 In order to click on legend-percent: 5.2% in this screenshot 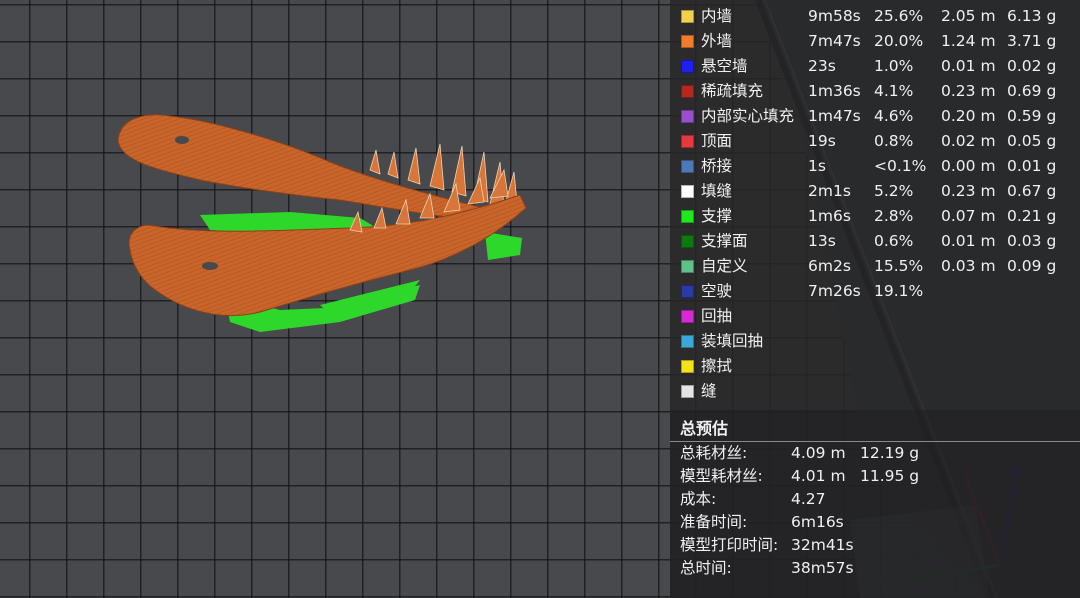, I will do `click(894, 191)`.